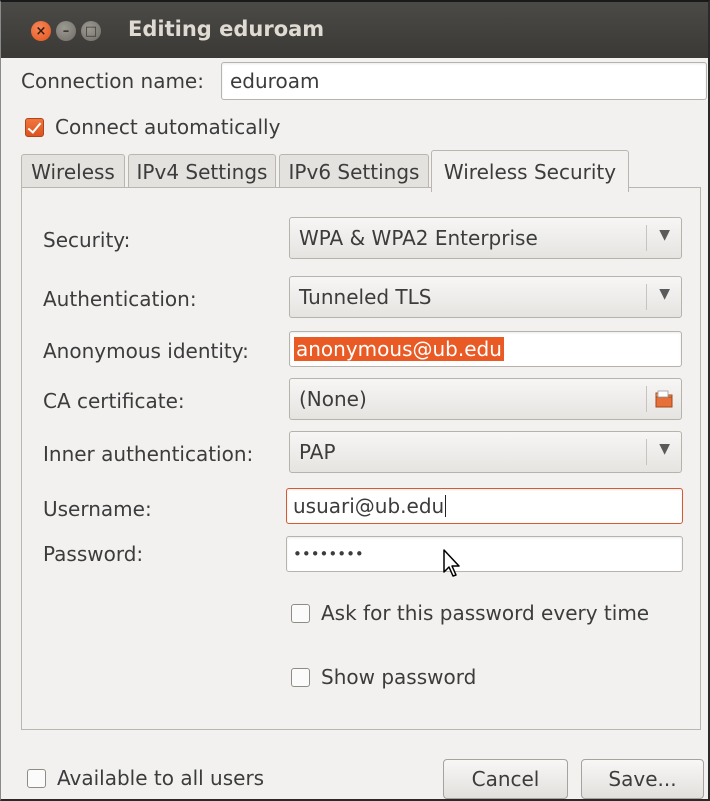 The height and width of the screenshot is (801, 710). I want to click on tab-ipv4-label: IPv4 Settings, so click(202, 171).